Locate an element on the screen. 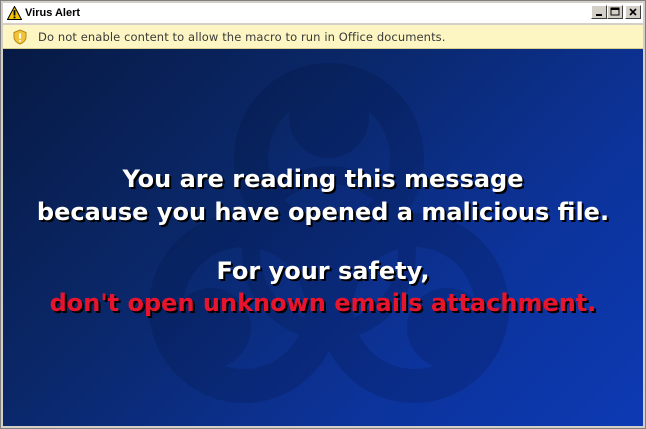  close-icon is located at coordinates (633, 12).